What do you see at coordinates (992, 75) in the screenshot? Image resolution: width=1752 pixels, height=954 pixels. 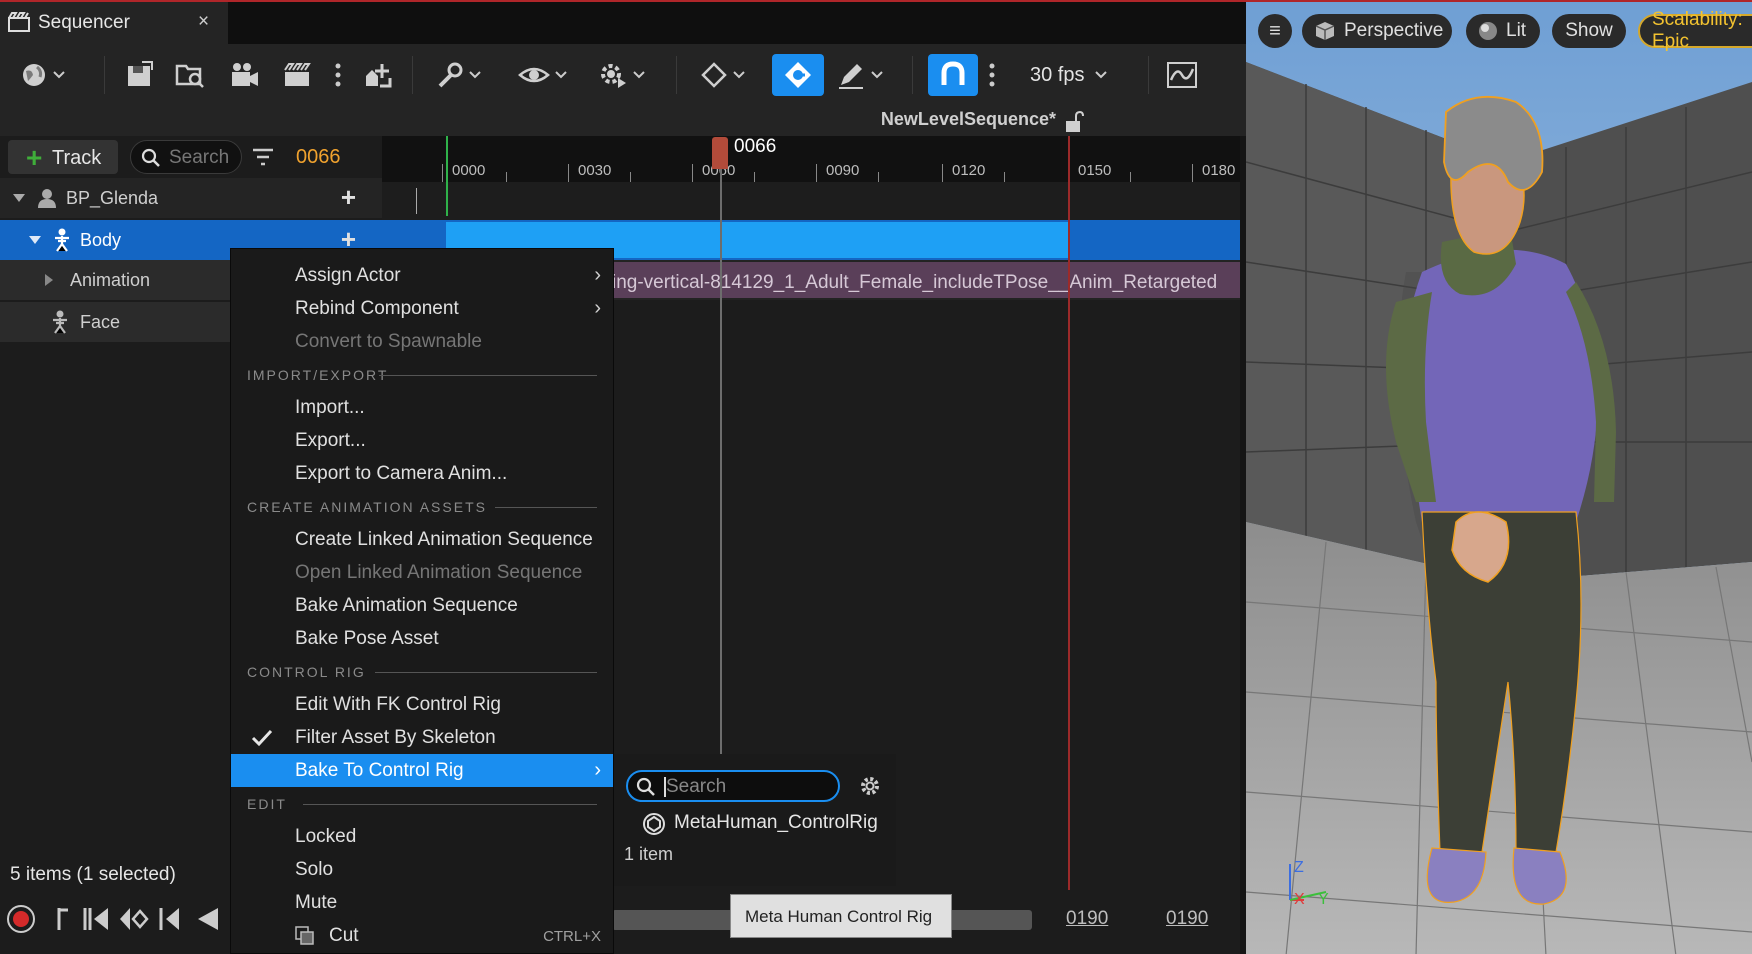 I see `snap-options-button` at bounding box center [992, 75].